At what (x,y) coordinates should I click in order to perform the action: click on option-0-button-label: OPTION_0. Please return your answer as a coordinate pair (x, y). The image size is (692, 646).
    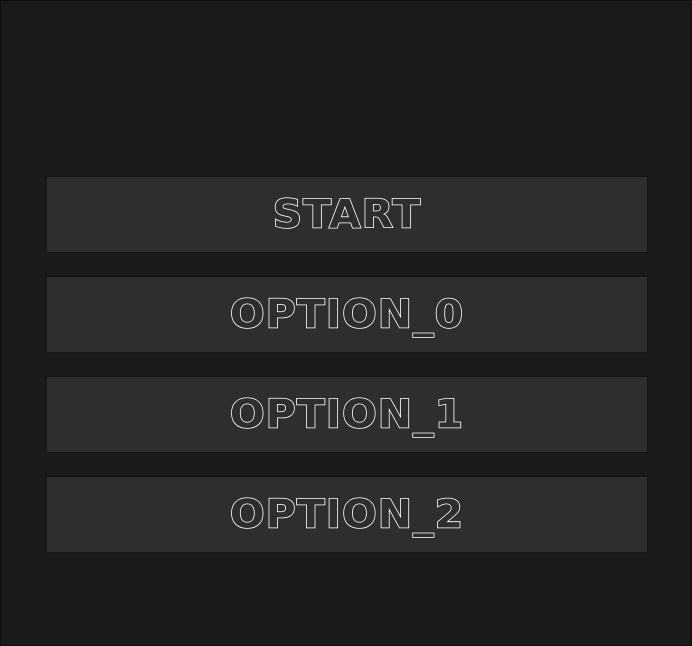
    Looking at the image, I should click on (347, 314).